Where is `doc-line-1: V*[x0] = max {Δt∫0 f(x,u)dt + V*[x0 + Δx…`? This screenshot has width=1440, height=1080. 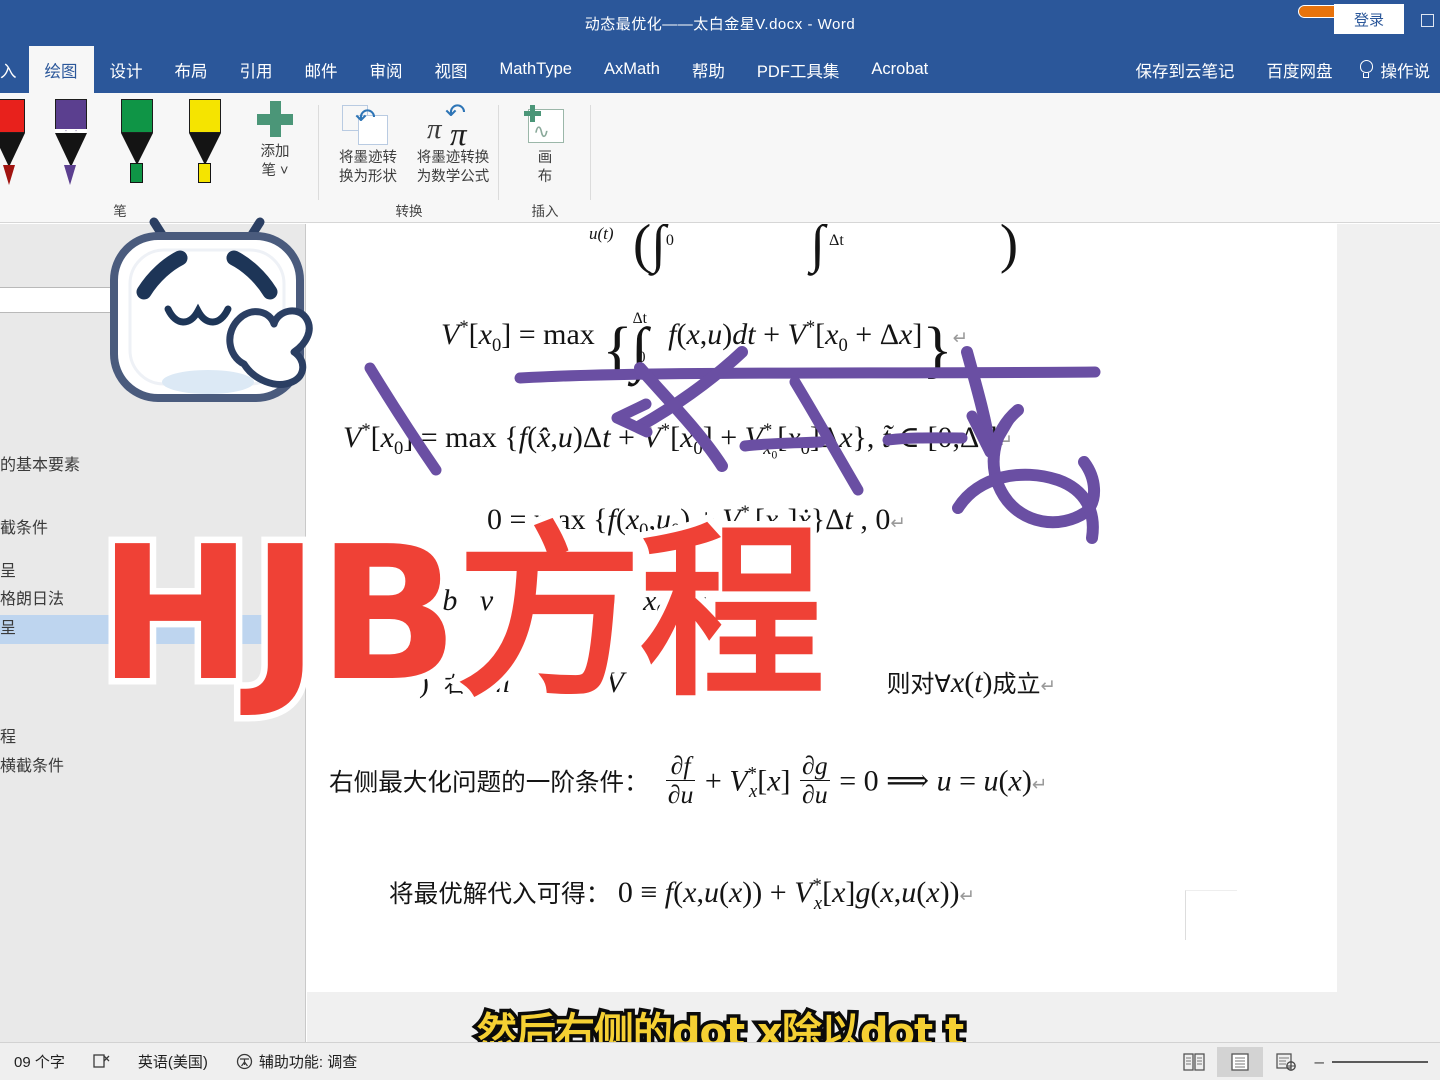
doc-line-1: V*[x0] = max {Δt∫0 f(x,u)dt + V*[x0 + Δx… is located at coordinates (705, 347).